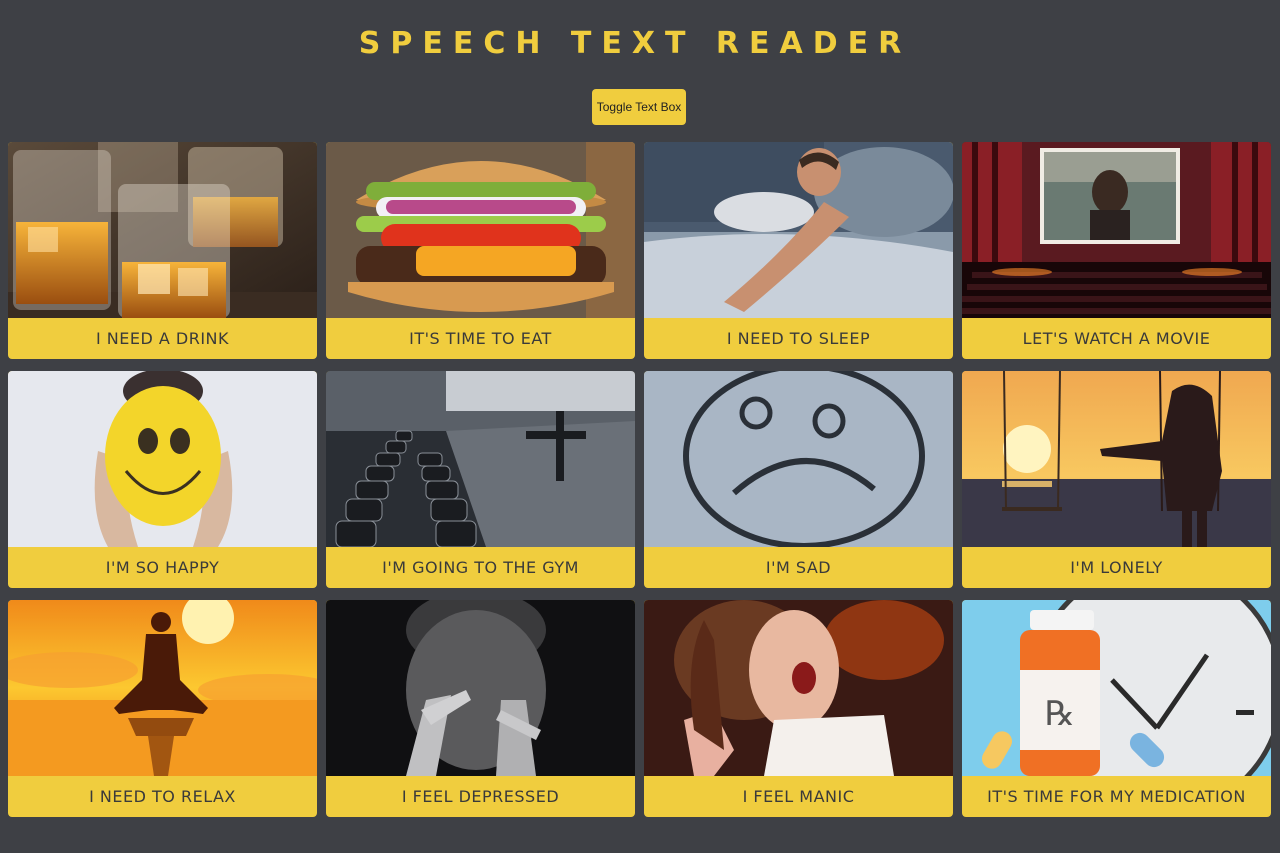 This screenshot has height=853, width=1280. What do you see at coordinates (798, 230) in the screenshot?
I see `sleeping-man-image` at bounding box center [798, 230].